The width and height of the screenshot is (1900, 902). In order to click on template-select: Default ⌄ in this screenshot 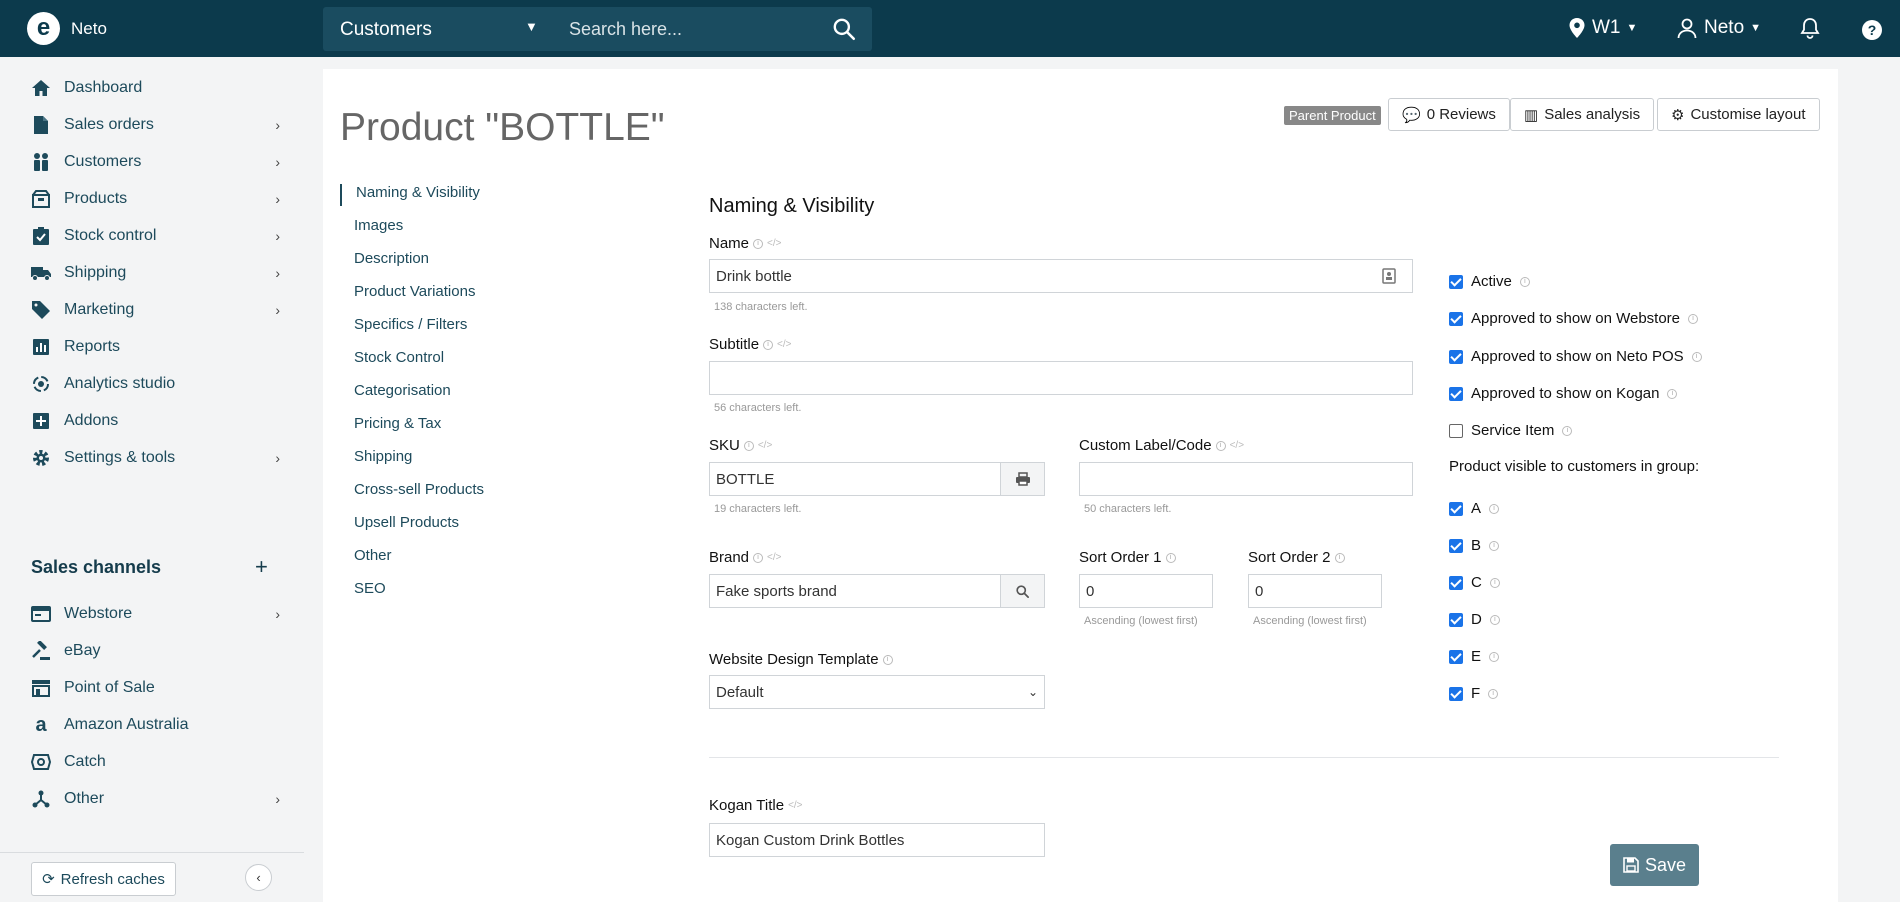, I will do `click(877, 692)`.